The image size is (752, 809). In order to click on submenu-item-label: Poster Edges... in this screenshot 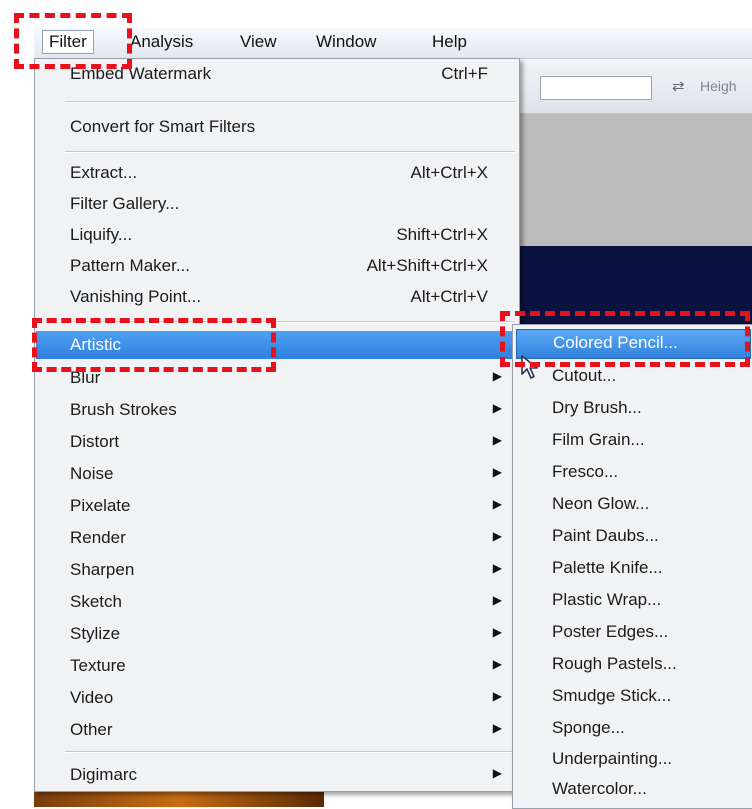, I will do `click(610, 631)`.